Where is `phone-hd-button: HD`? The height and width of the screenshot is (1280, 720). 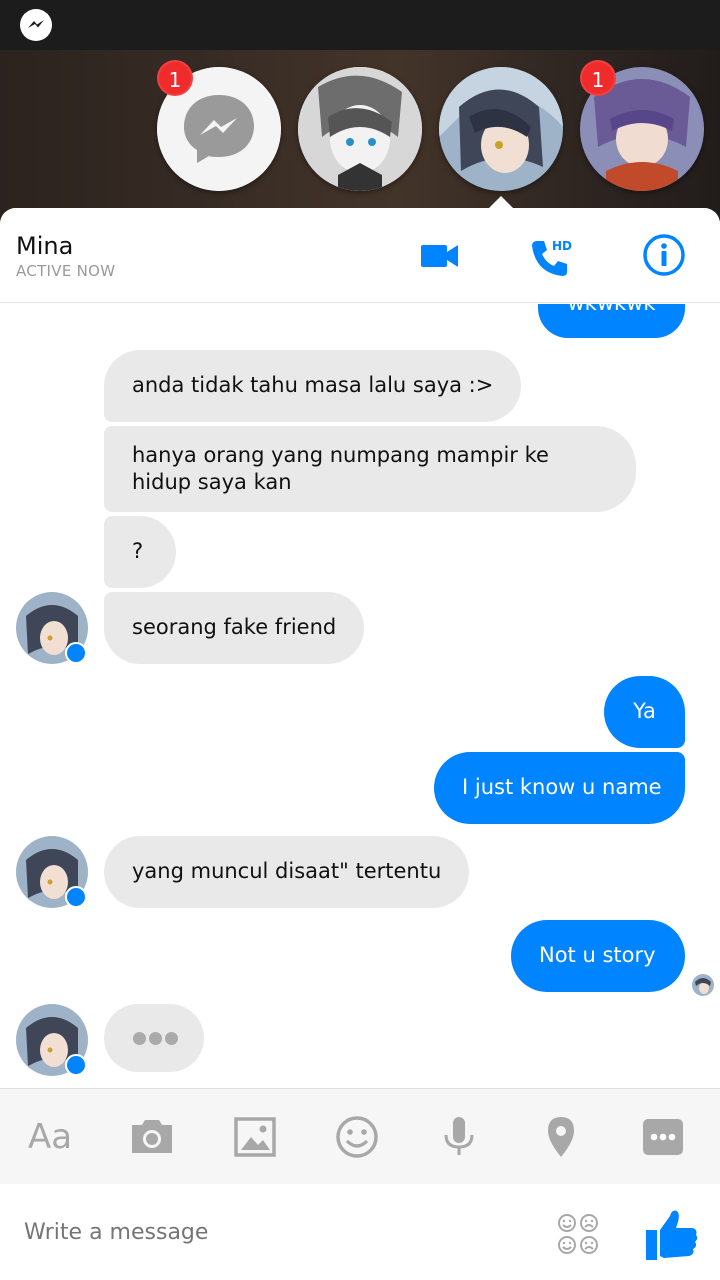
phone-hd-button: HD is located at coordinates (553, 255).